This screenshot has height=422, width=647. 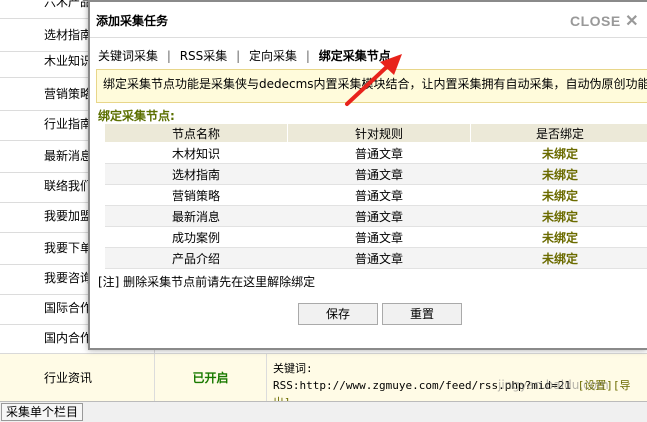 What do you see at coordinates (77, 378) in the screenshot?
I see `row-label: 行业资讯` at bounding box center [77, 378].